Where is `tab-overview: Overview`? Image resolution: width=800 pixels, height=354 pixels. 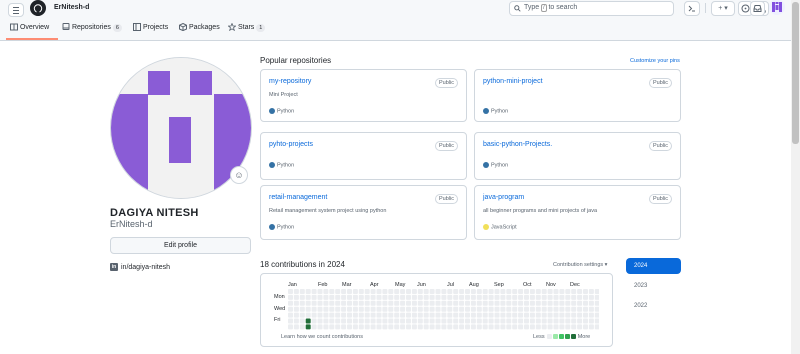
tab-overview: Overview is located at coordinates (29, 27).